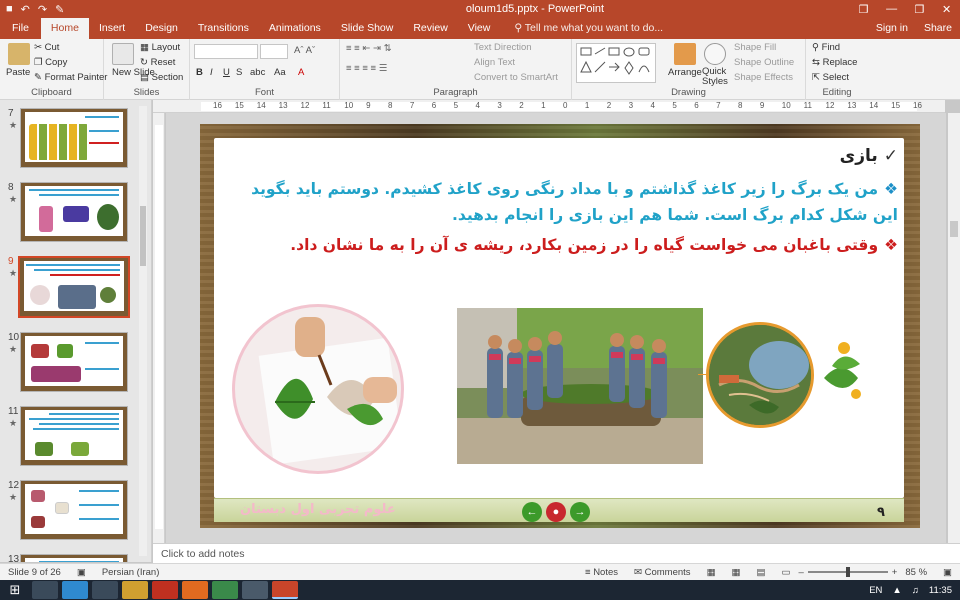 This screenshot has width=960, height=600. Describe the element at coordinates (50, 62) in the screenshot. I see `copy-button: ❐ Copy` at that location.